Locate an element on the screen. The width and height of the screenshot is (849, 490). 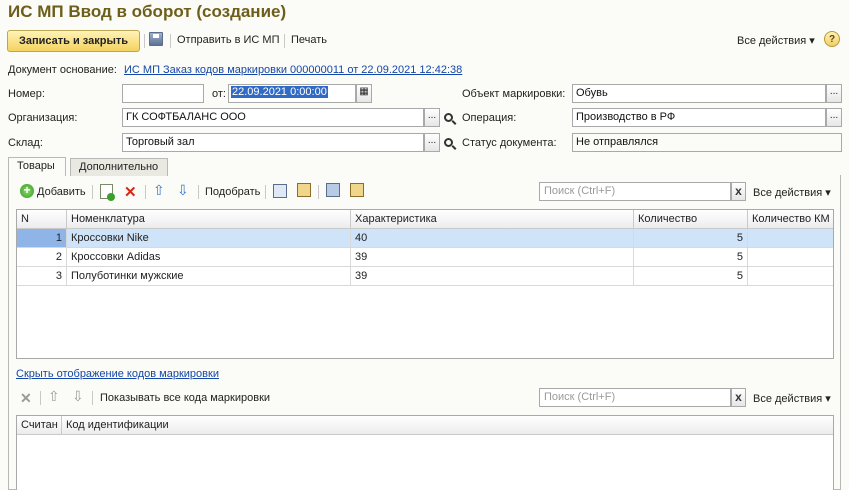
status-field: Не отправлялся is located at coordinates (707, 142).